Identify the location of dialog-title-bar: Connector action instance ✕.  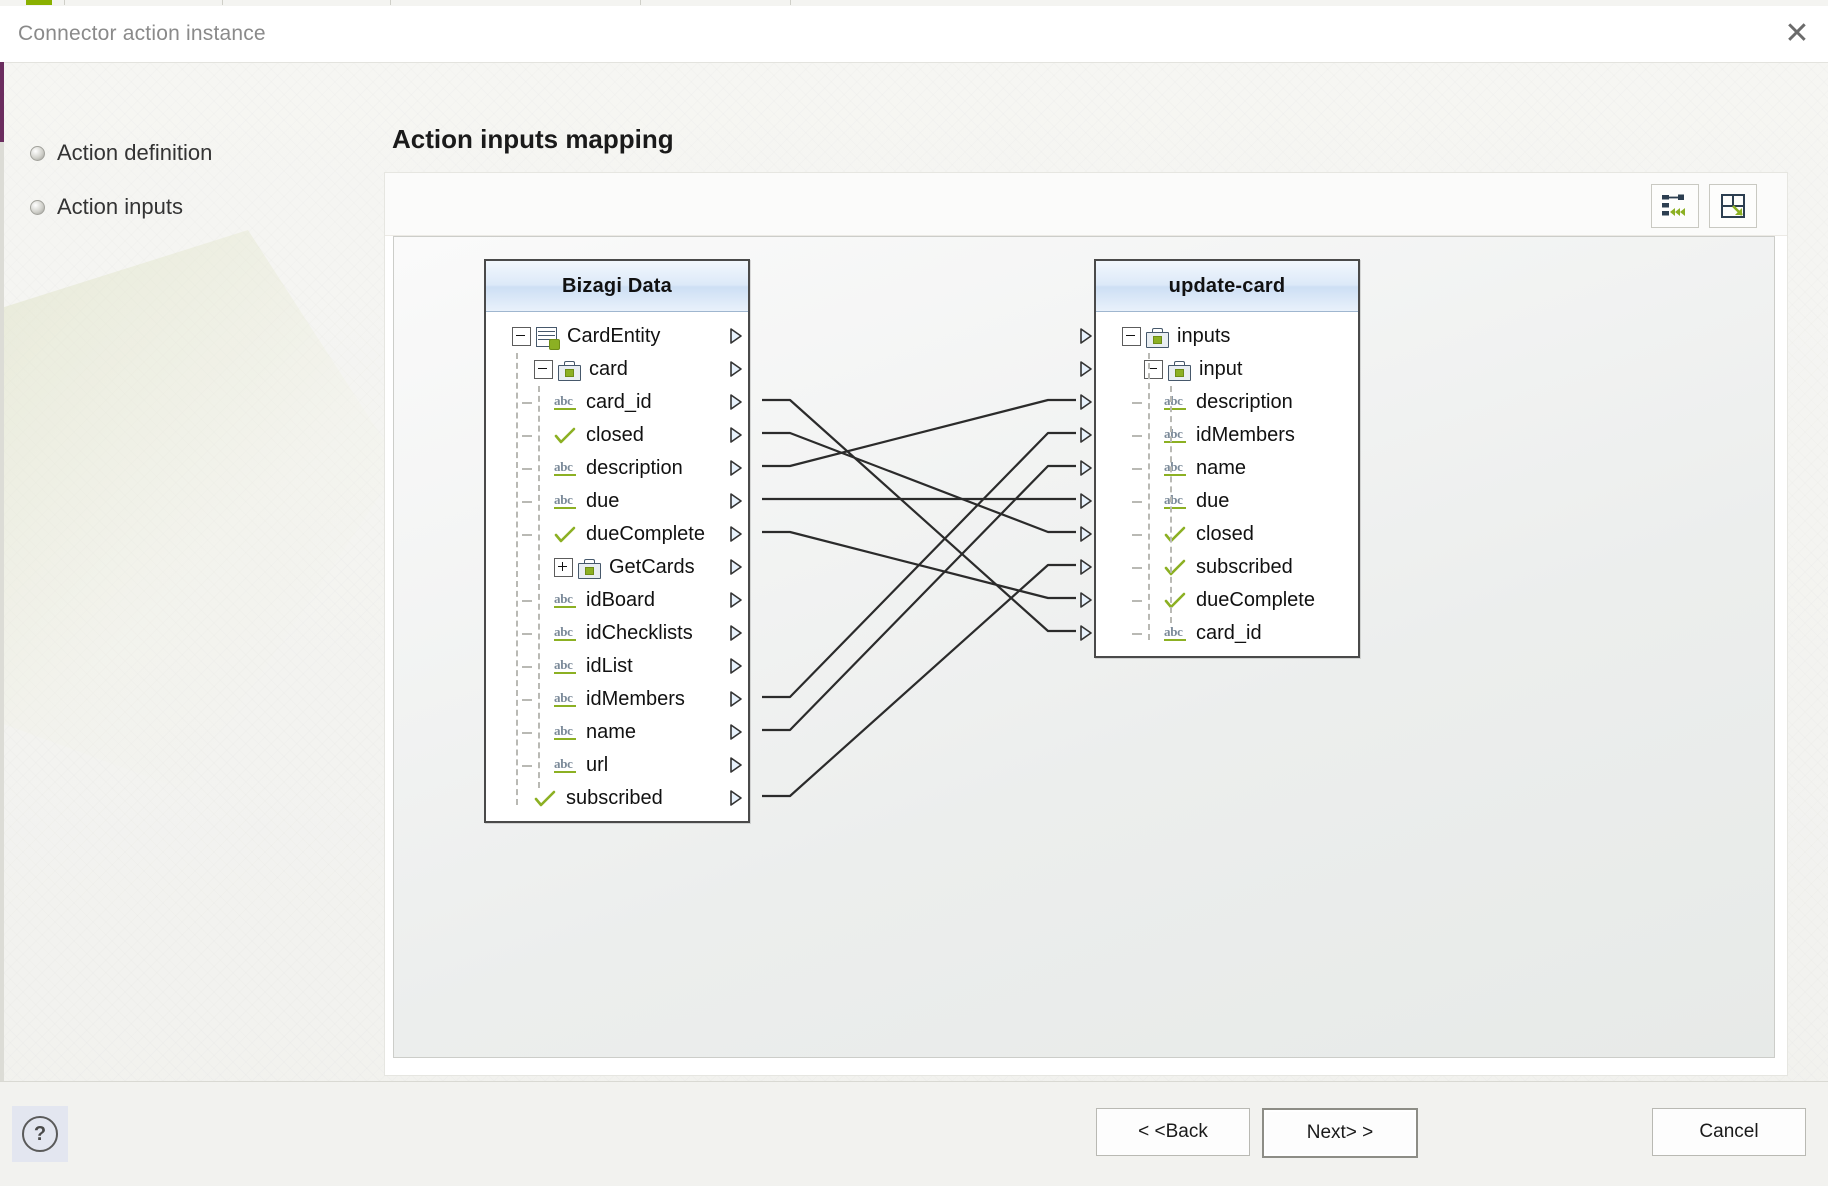
(914, 34).